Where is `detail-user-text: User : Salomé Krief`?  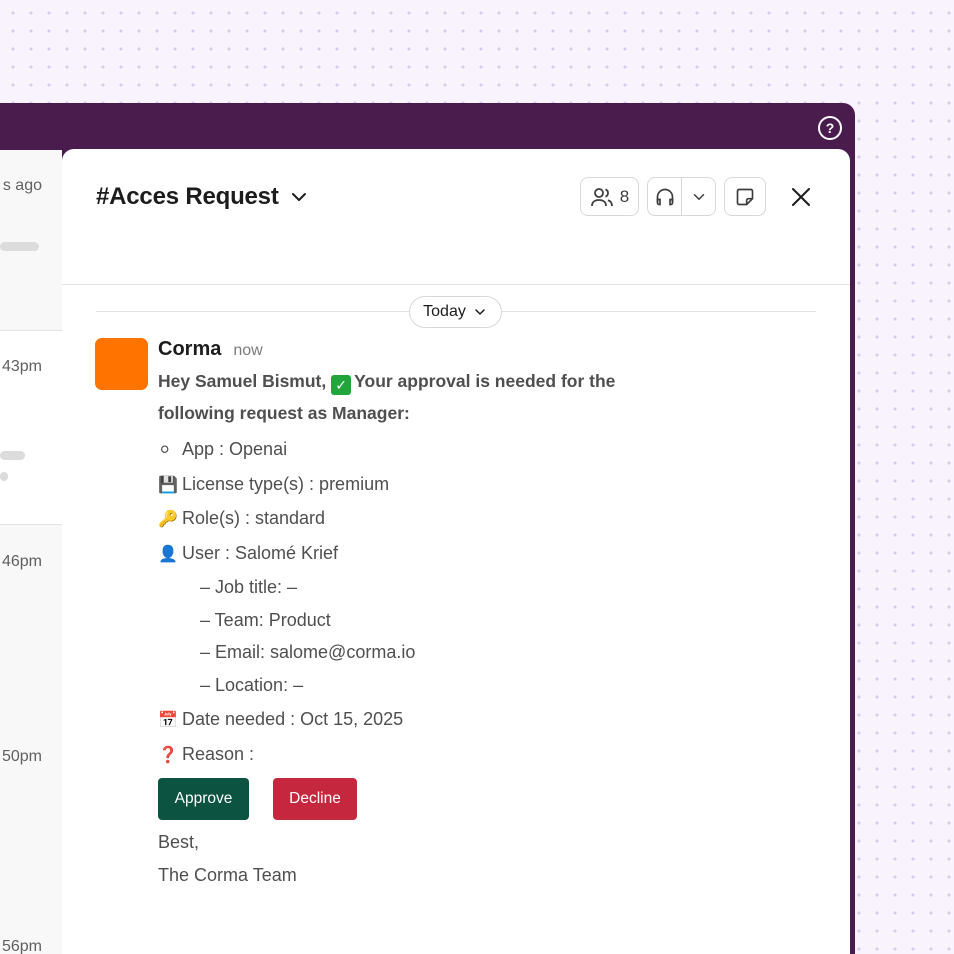 detail-user-text: User : Salomé Krief is located at coordinates (260, 552).